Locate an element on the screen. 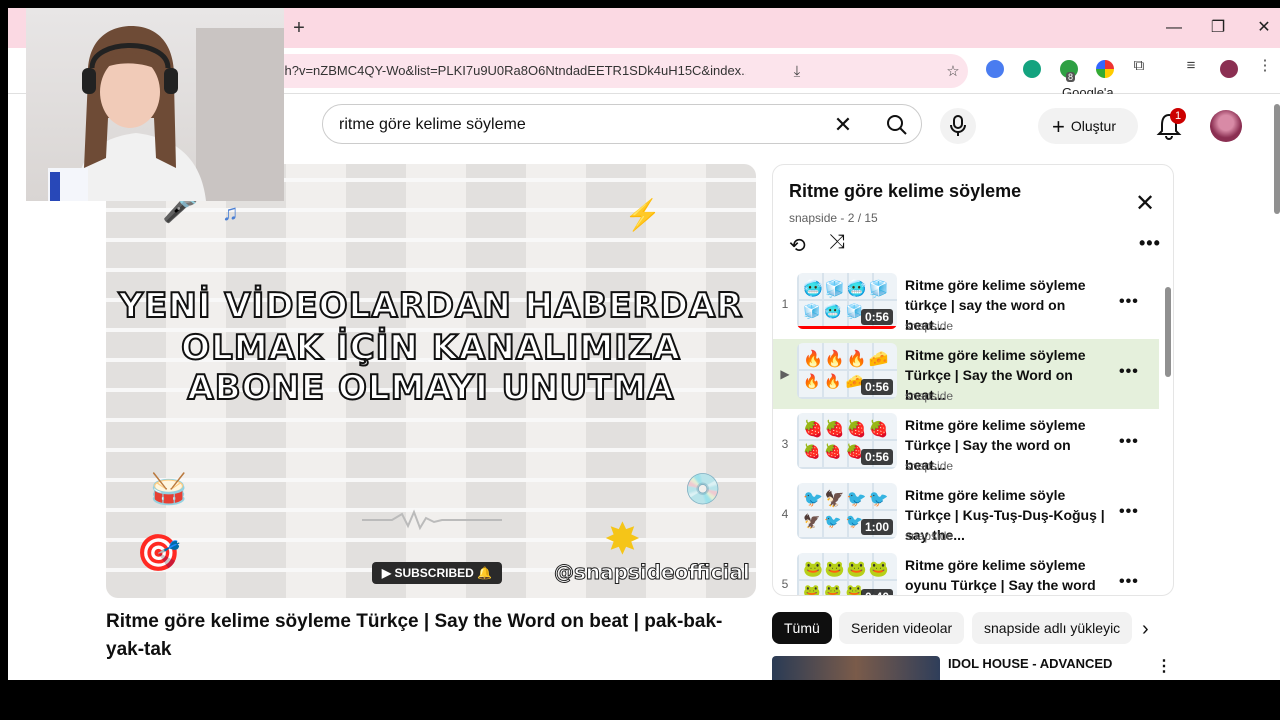  duration-badge: 1:00 is located at coordinates (876, 527).